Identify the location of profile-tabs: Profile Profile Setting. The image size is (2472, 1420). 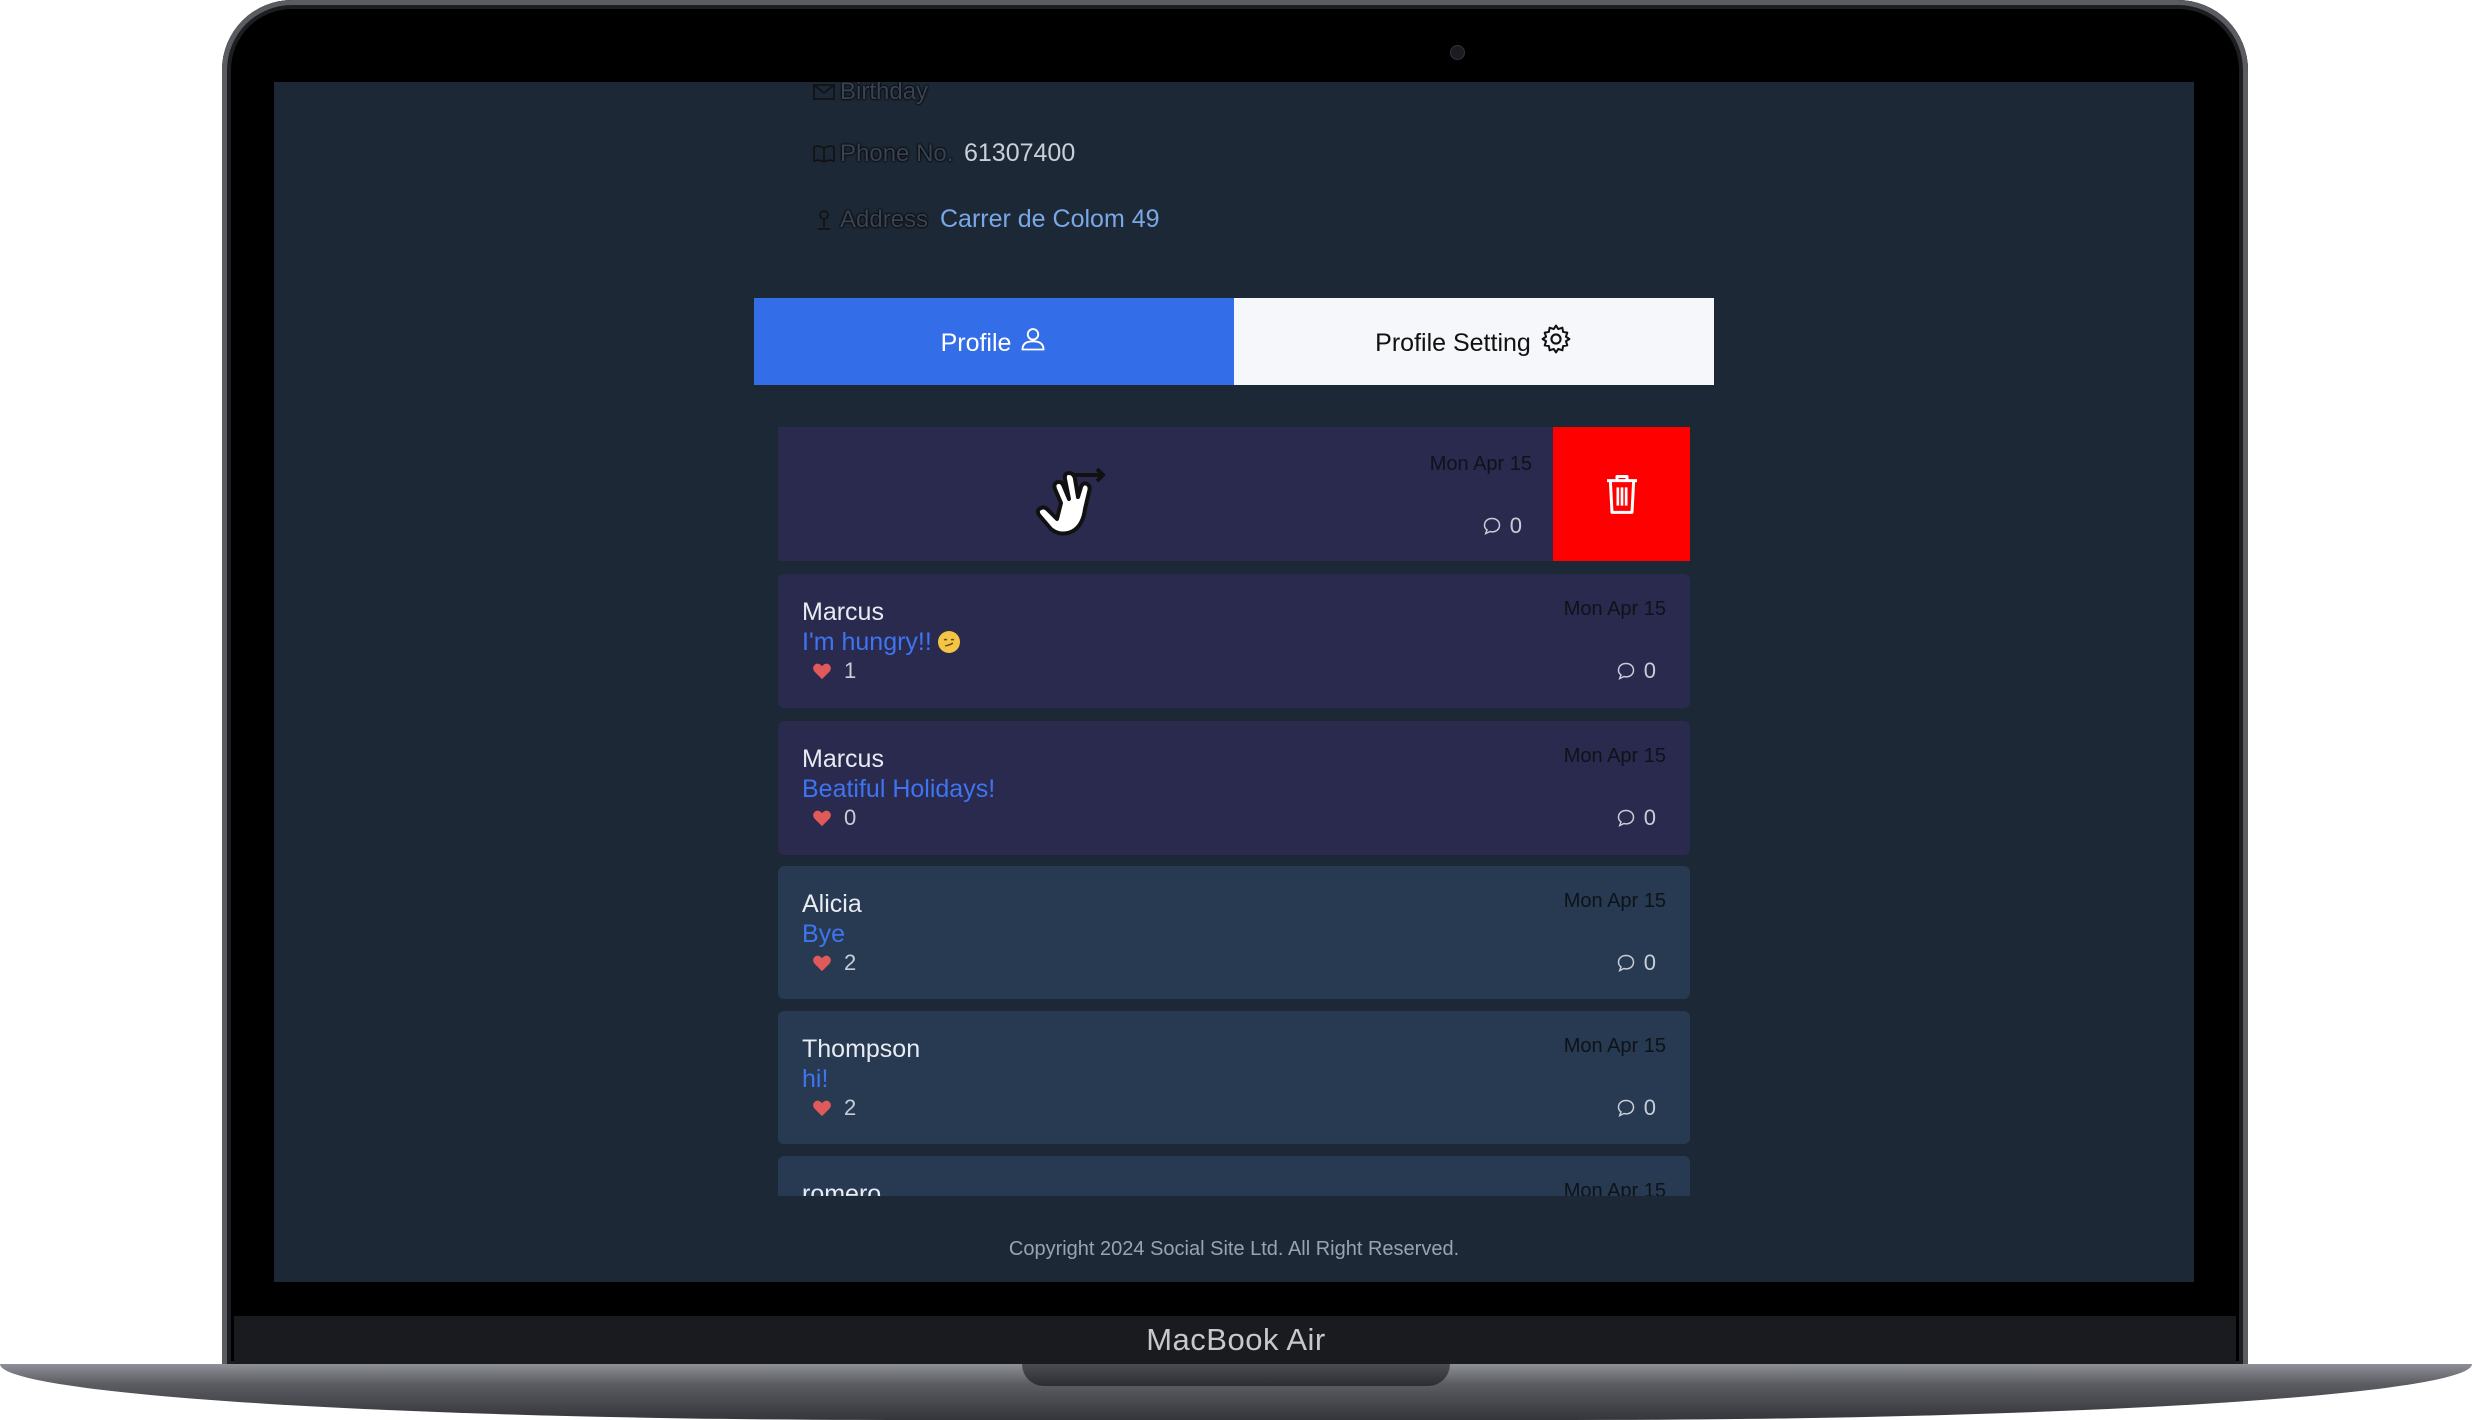
(1234, 341).